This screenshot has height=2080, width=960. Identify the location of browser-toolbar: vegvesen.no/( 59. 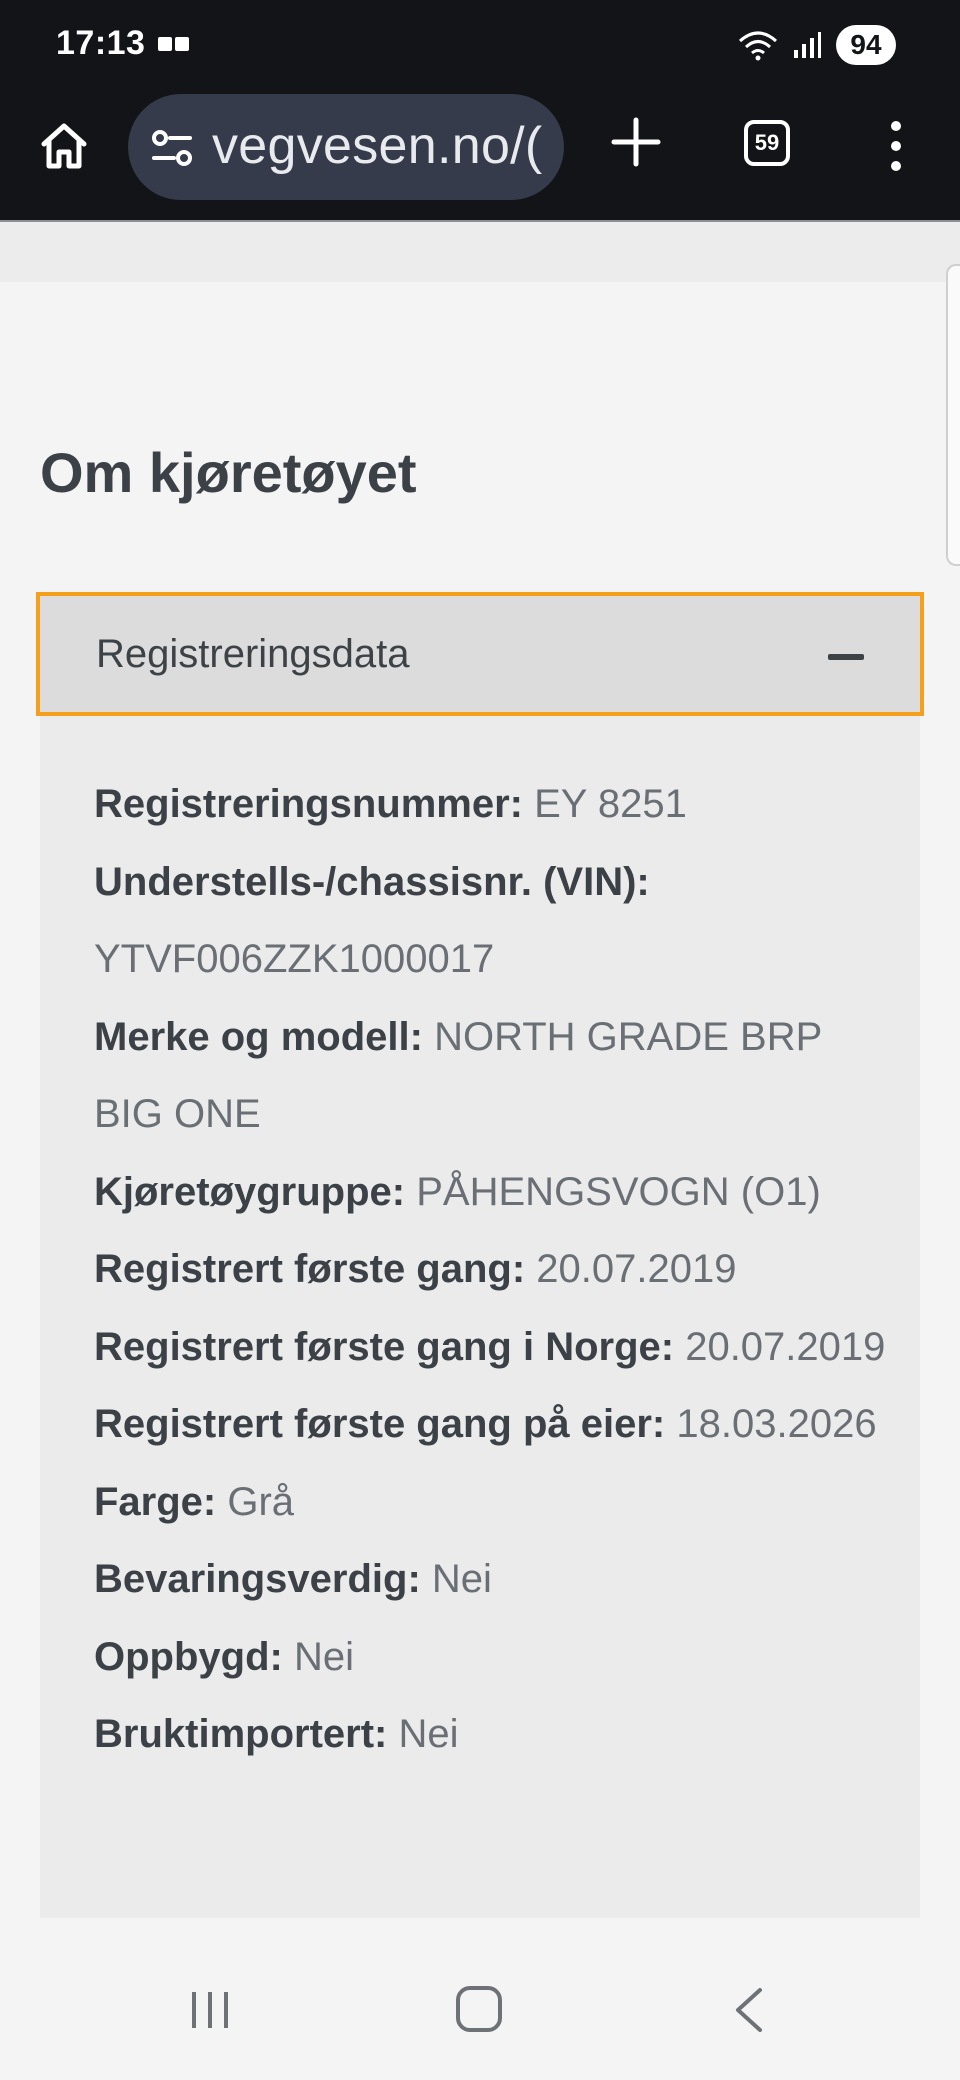
(480, 157).